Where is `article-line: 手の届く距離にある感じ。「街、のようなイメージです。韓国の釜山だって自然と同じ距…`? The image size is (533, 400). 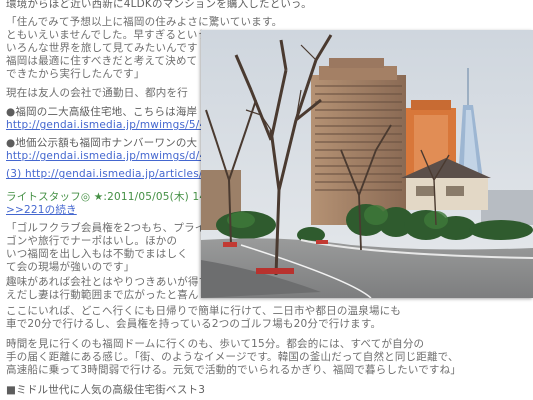 article-line: 手の届く距離にある感じ。「街、のようなイメージです。韓国の釜山だって自然と同じ距… is located at coordinates (232, 357).